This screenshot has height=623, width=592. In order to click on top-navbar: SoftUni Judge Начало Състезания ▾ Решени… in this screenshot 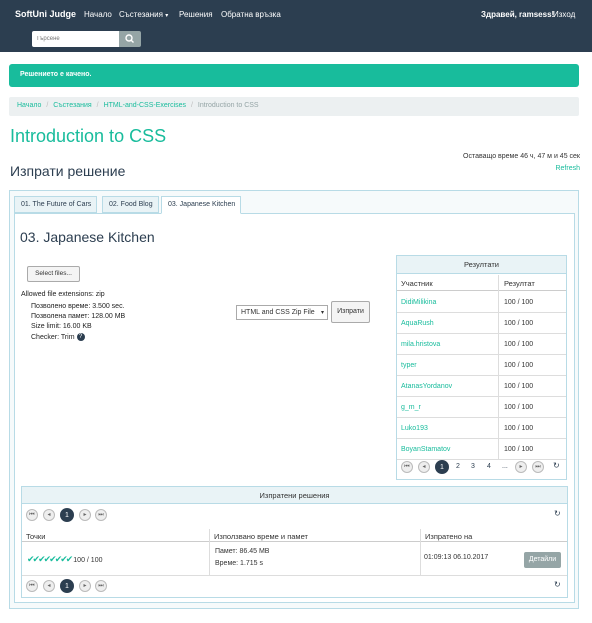, I will do `click(296, 26)`.